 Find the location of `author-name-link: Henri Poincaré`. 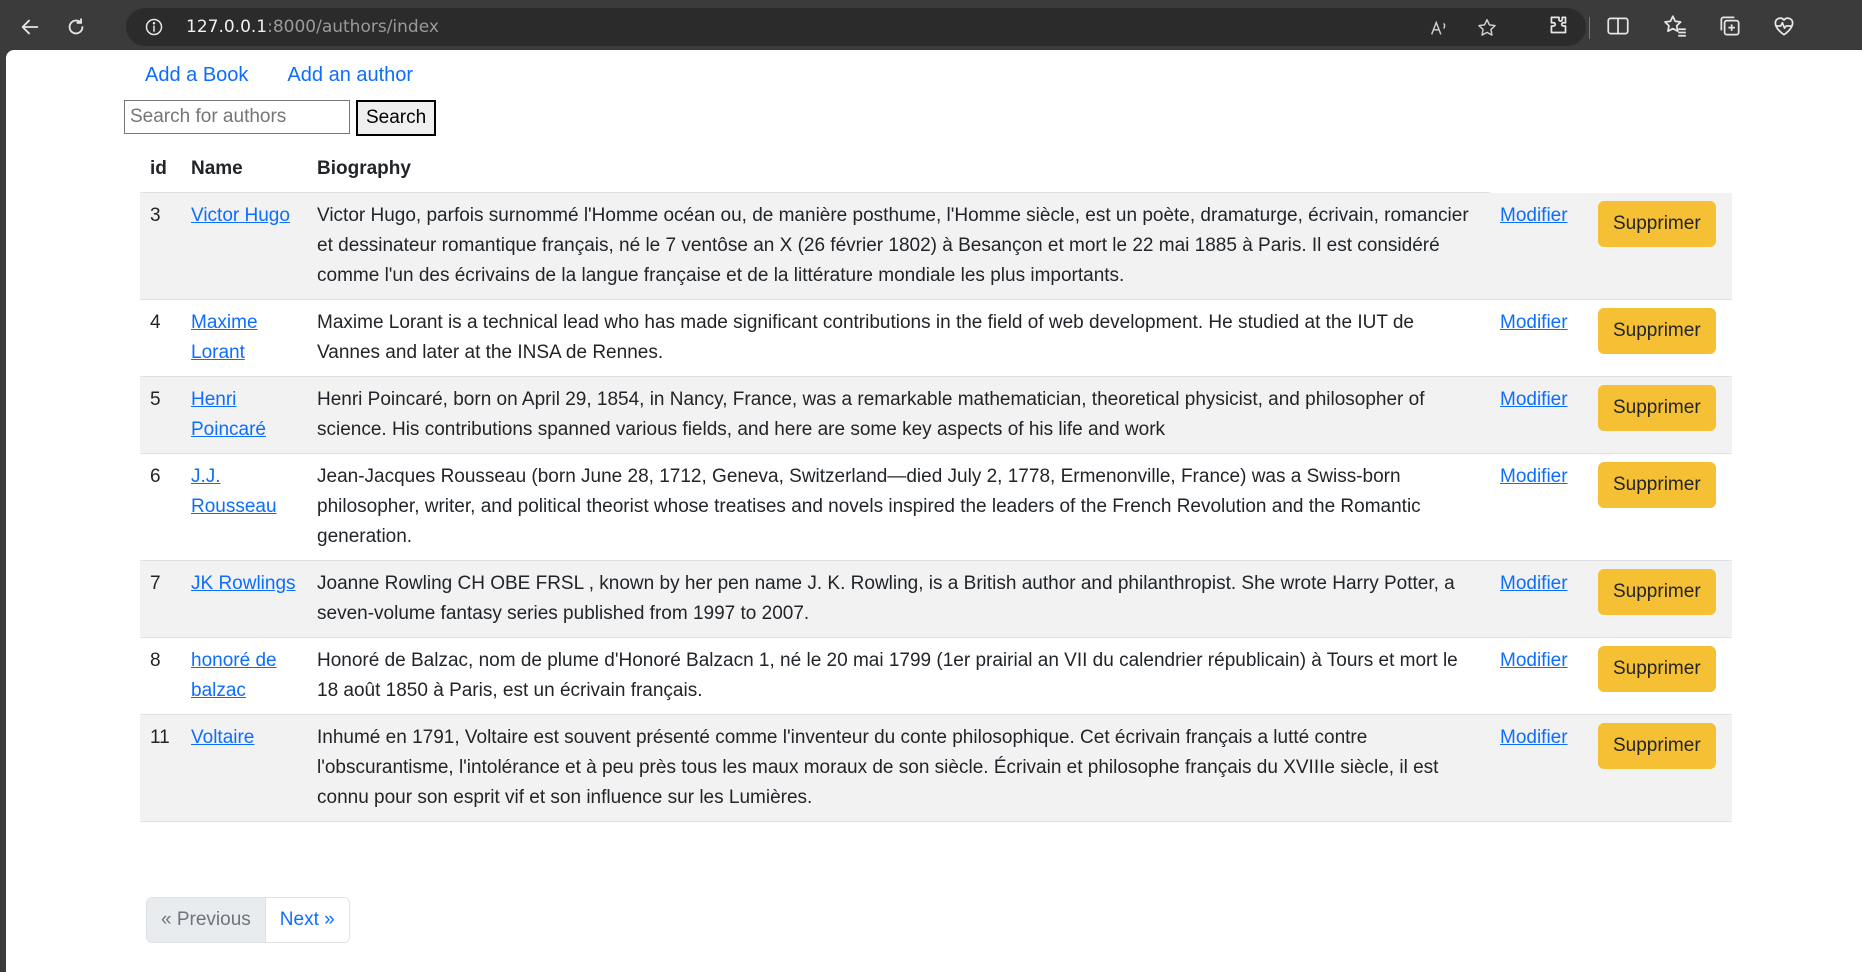

author-name-link: Henri Poincaré is located at coordinates (228, 414).